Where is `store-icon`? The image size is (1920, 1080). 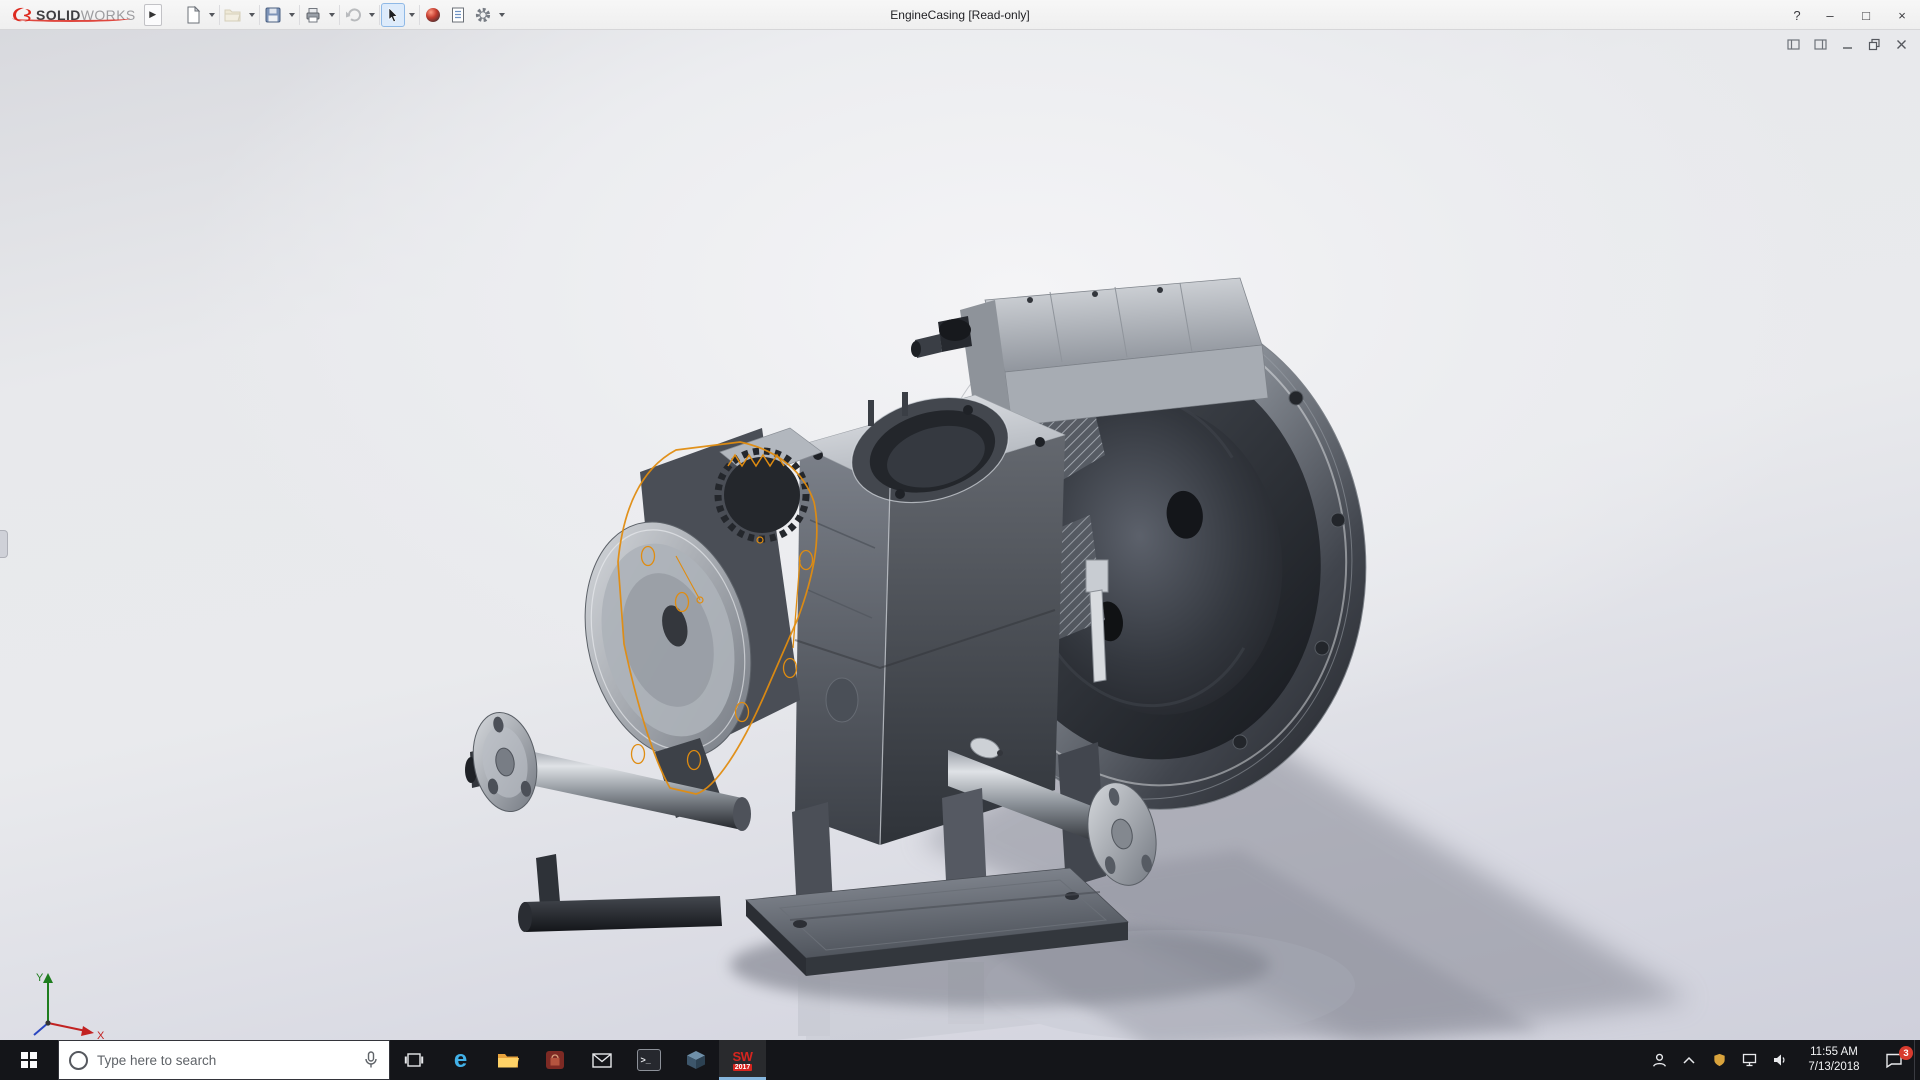 store-icon is located at coordinates (554, 1060).